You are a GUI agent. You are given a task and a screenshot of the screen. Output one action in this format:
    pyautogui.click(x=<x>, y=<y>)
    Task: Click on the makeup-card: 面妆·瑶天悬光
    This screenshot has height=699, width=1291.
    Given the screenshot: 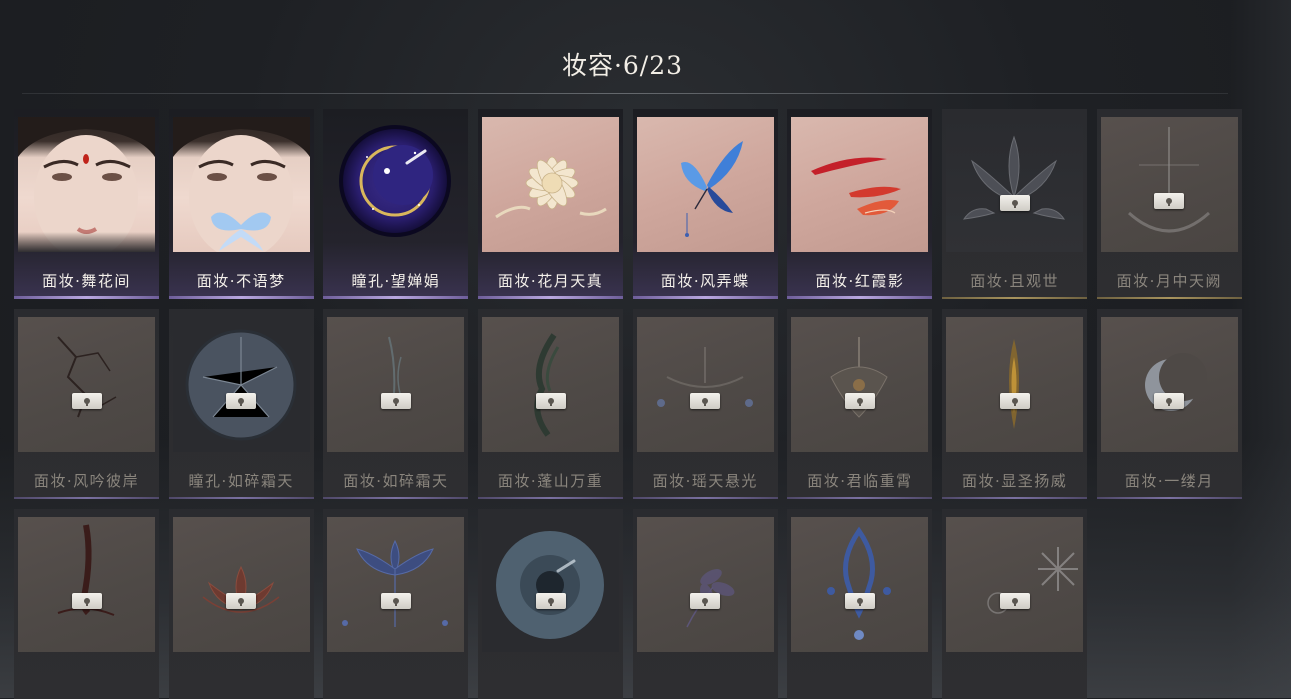 What is the action you would take?
    pyautogui.click(x=705, y=404)
    